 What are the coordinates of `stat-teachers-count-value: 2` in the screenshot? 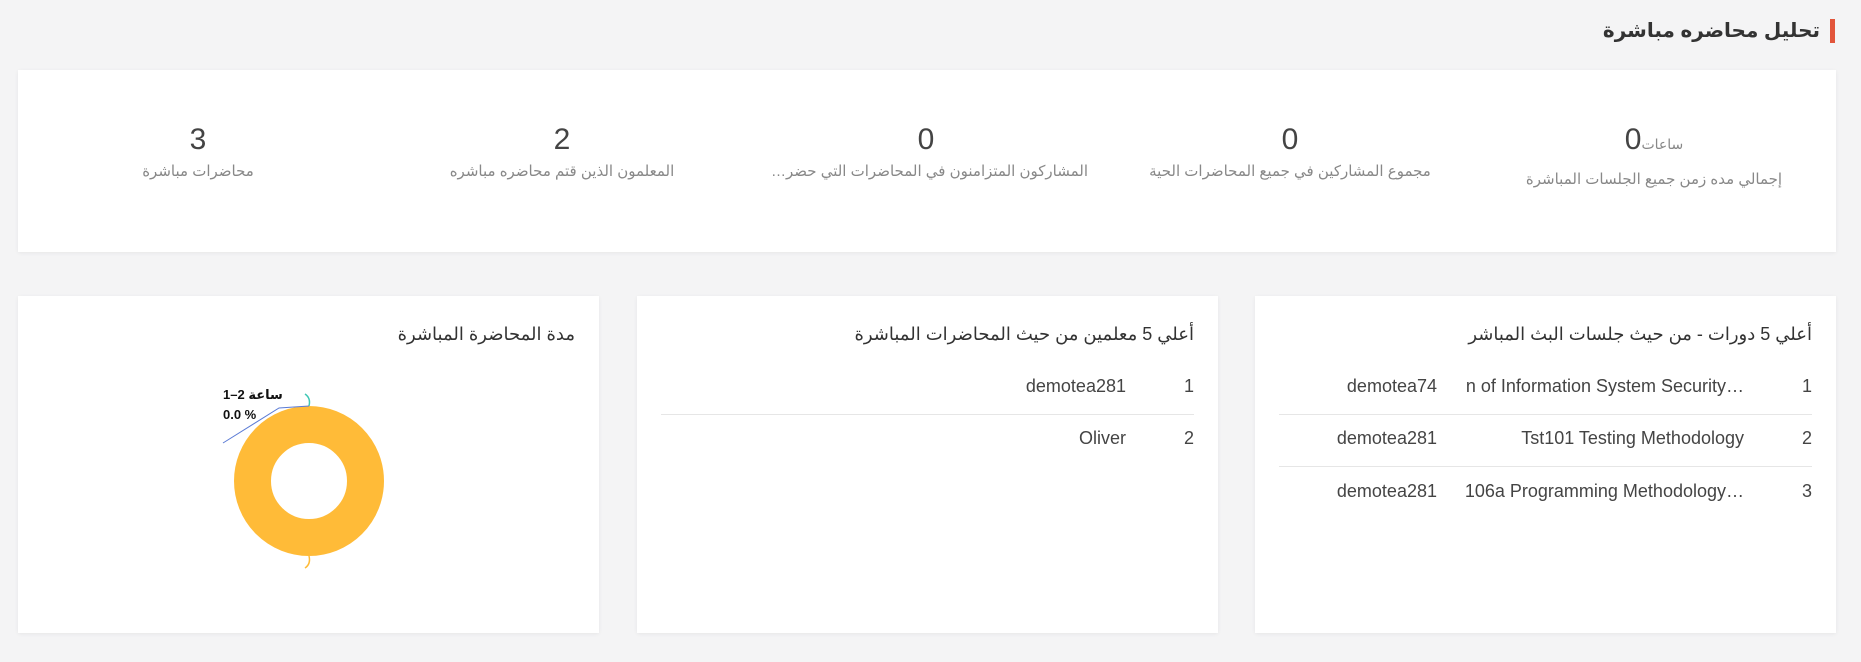 It's located at (562, 139).